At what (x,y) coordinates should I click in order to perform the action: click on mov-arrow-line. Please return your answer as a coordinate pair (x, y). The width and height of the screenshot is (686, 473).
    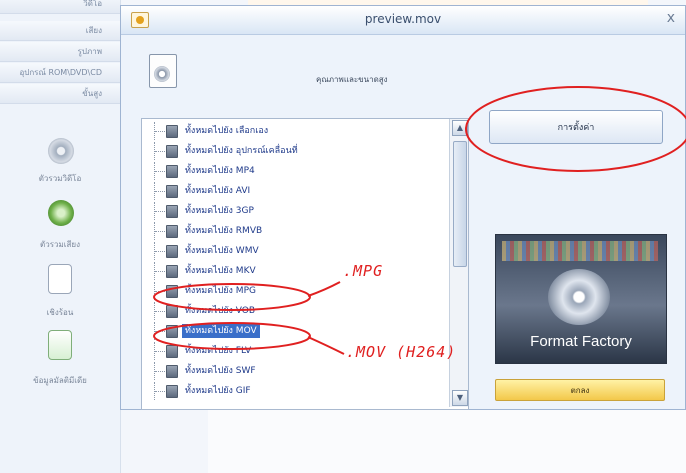
    Looking at the image, I should click on (326, 345).